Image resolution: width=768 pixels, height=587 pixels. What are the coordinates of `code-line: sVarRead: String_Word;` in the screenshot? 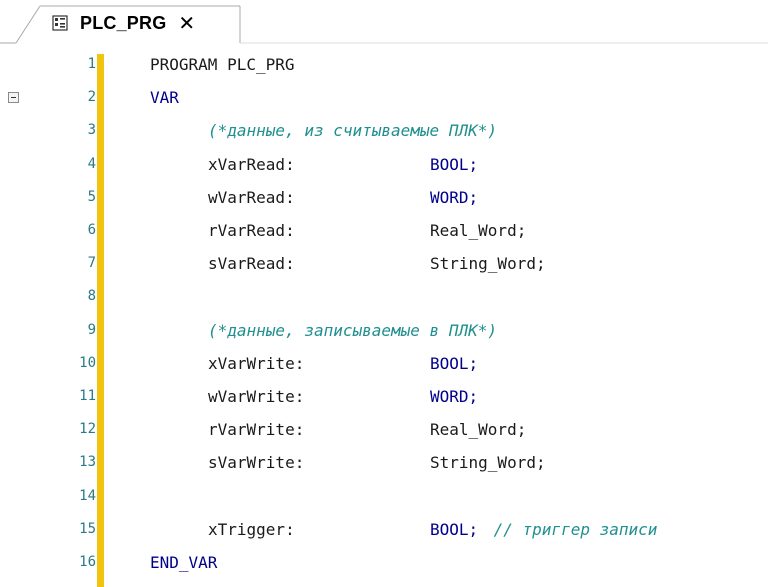 It's located at (455, 263).